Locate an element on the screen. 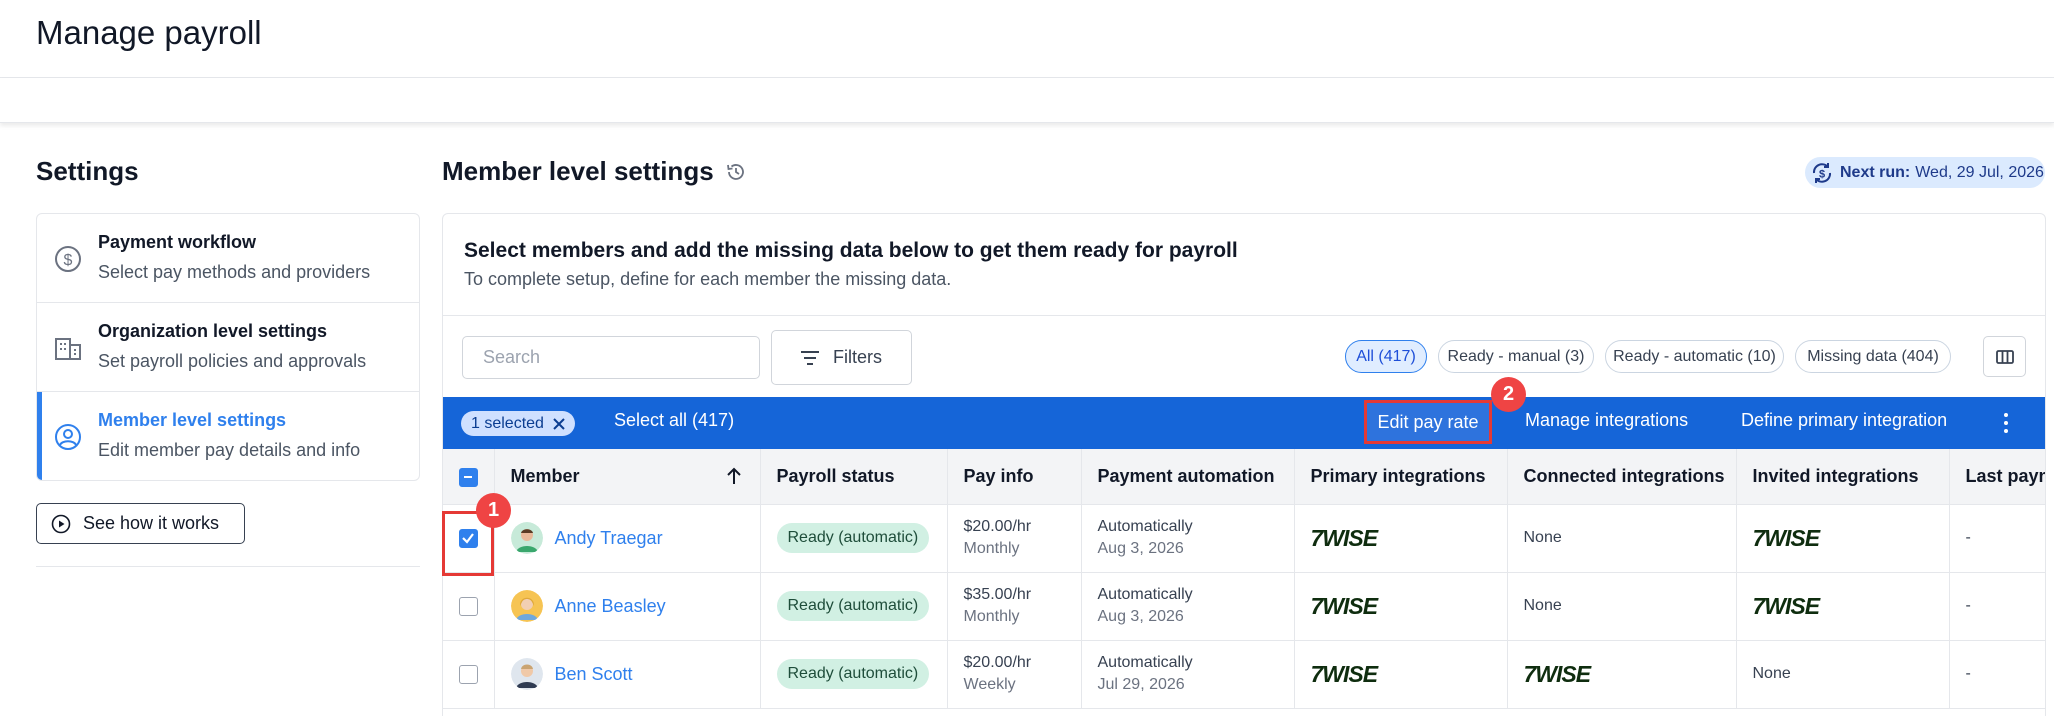 This screenshot has height=716, width=2054. member-cell: Andy Traegar is located at coordinates (627, 538).